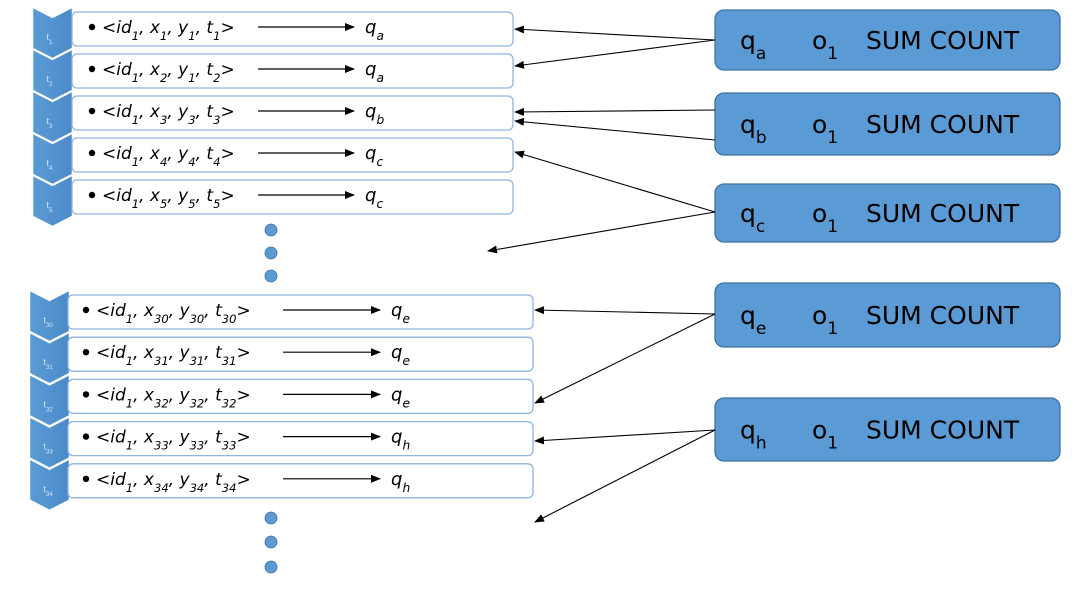  I want to click on x-subscript: 30, so click(161, 319).